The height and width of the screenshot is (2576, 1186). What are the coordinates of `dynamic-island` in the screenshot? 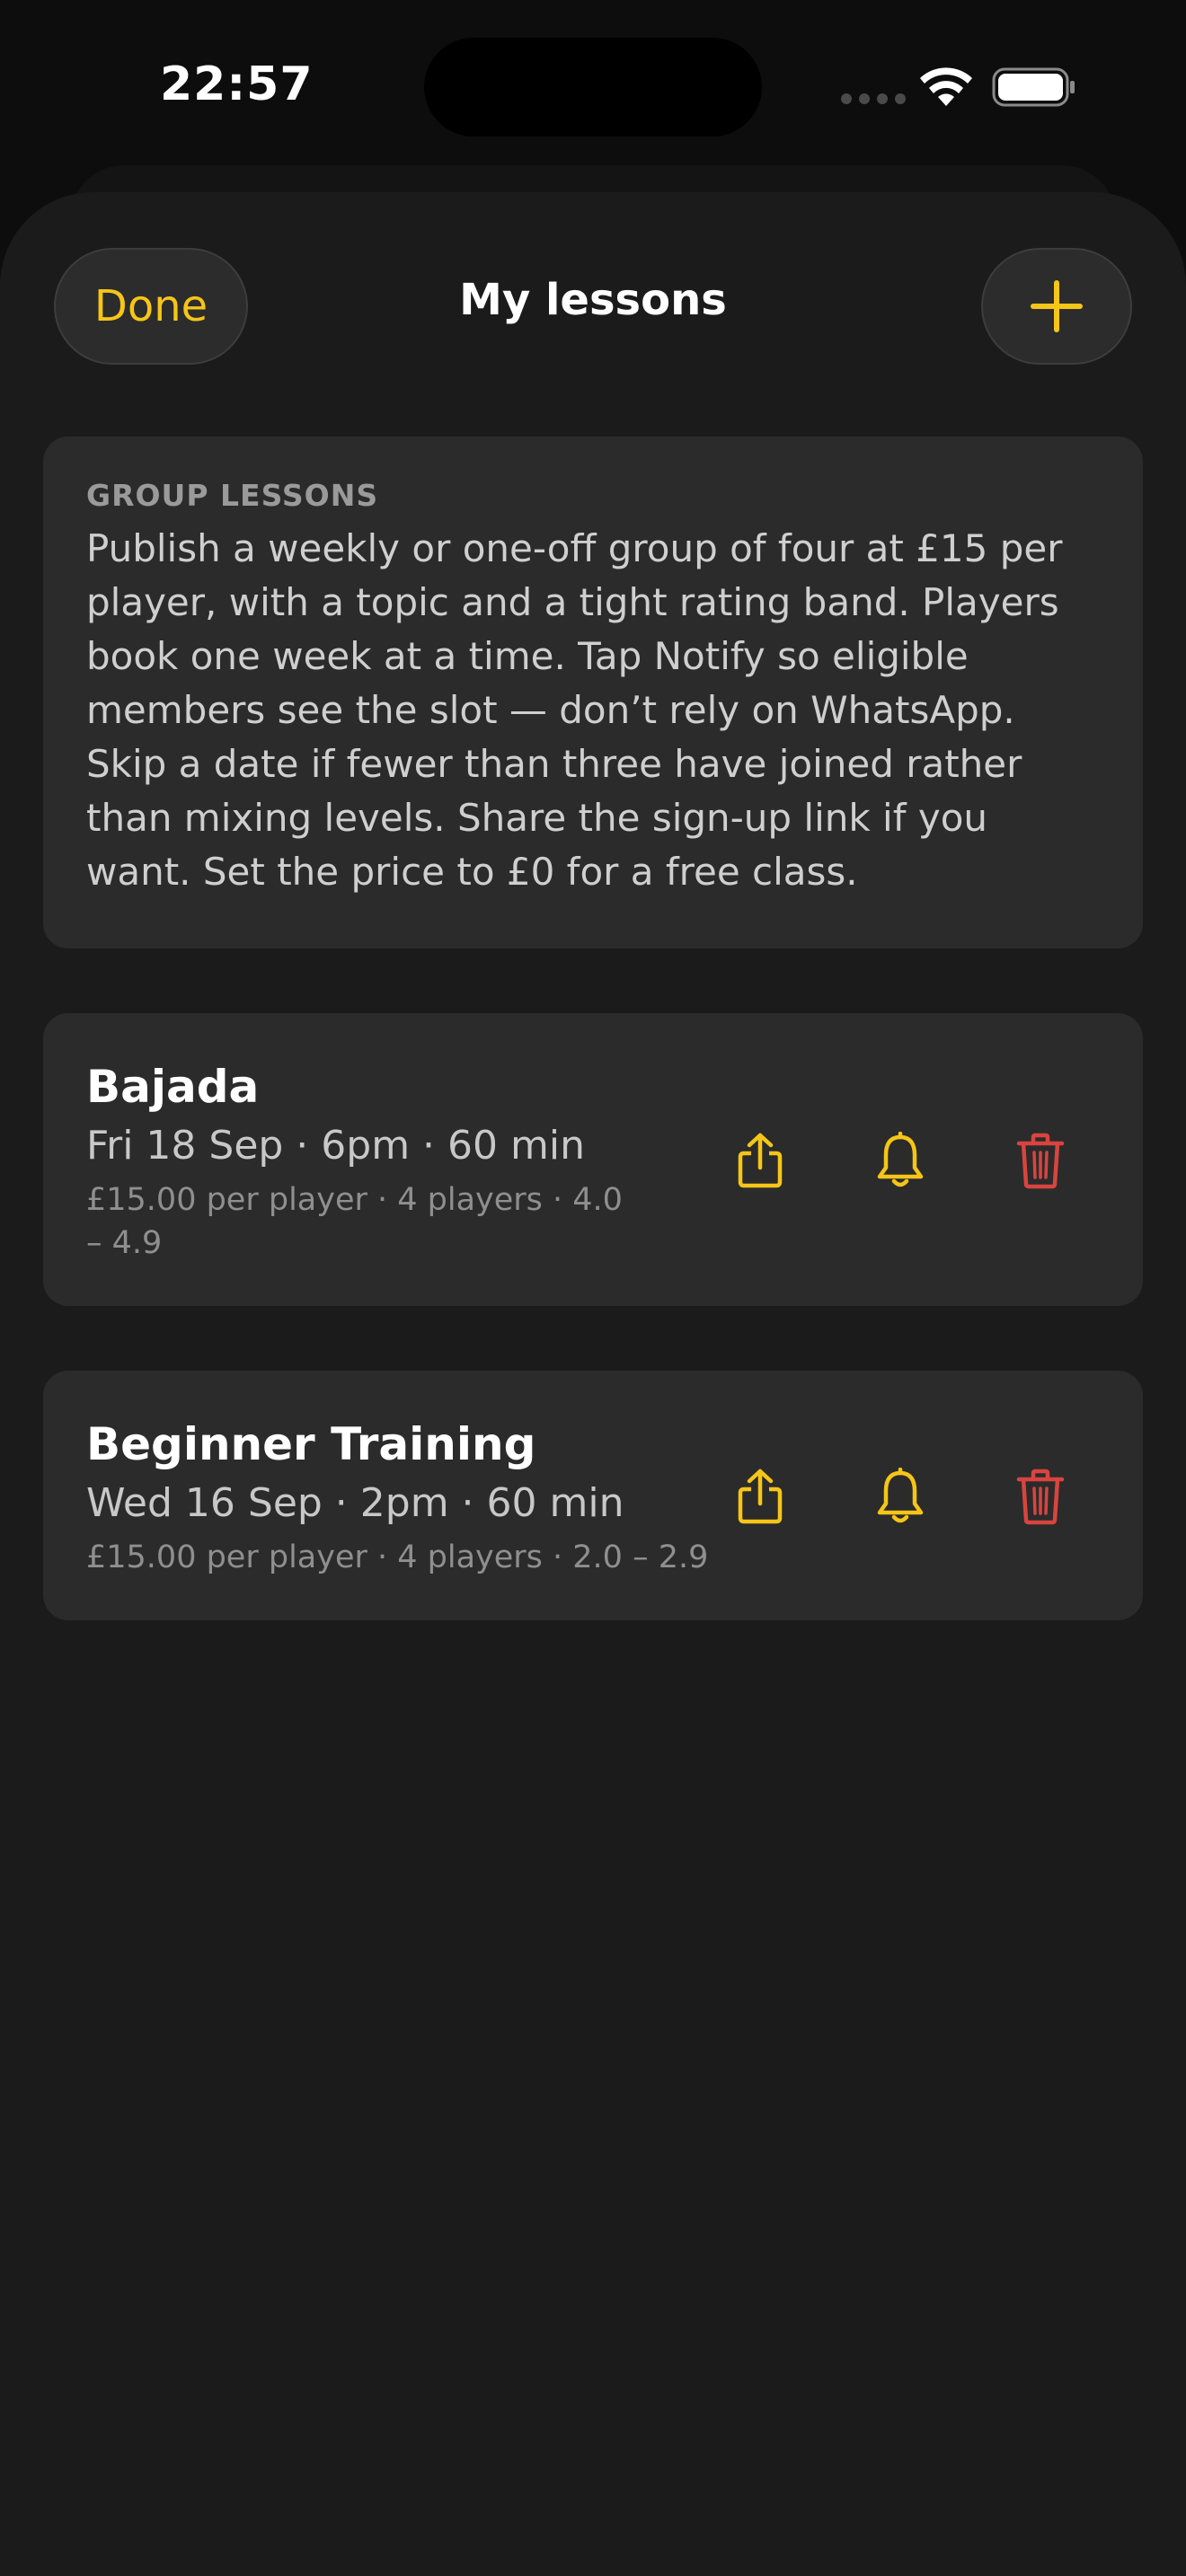 It's located at (593, 87).